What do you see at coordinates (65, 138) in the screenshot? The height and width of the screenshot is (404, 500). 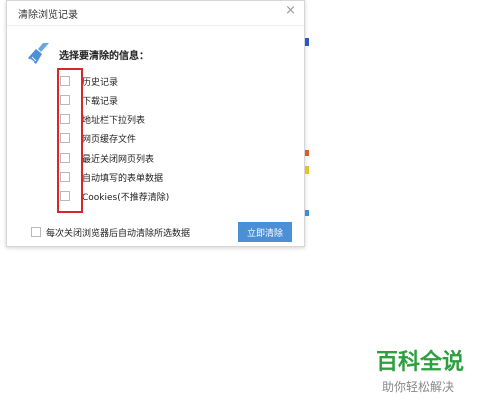 I see `cache-checkbox` at bounding box center [65, 138].